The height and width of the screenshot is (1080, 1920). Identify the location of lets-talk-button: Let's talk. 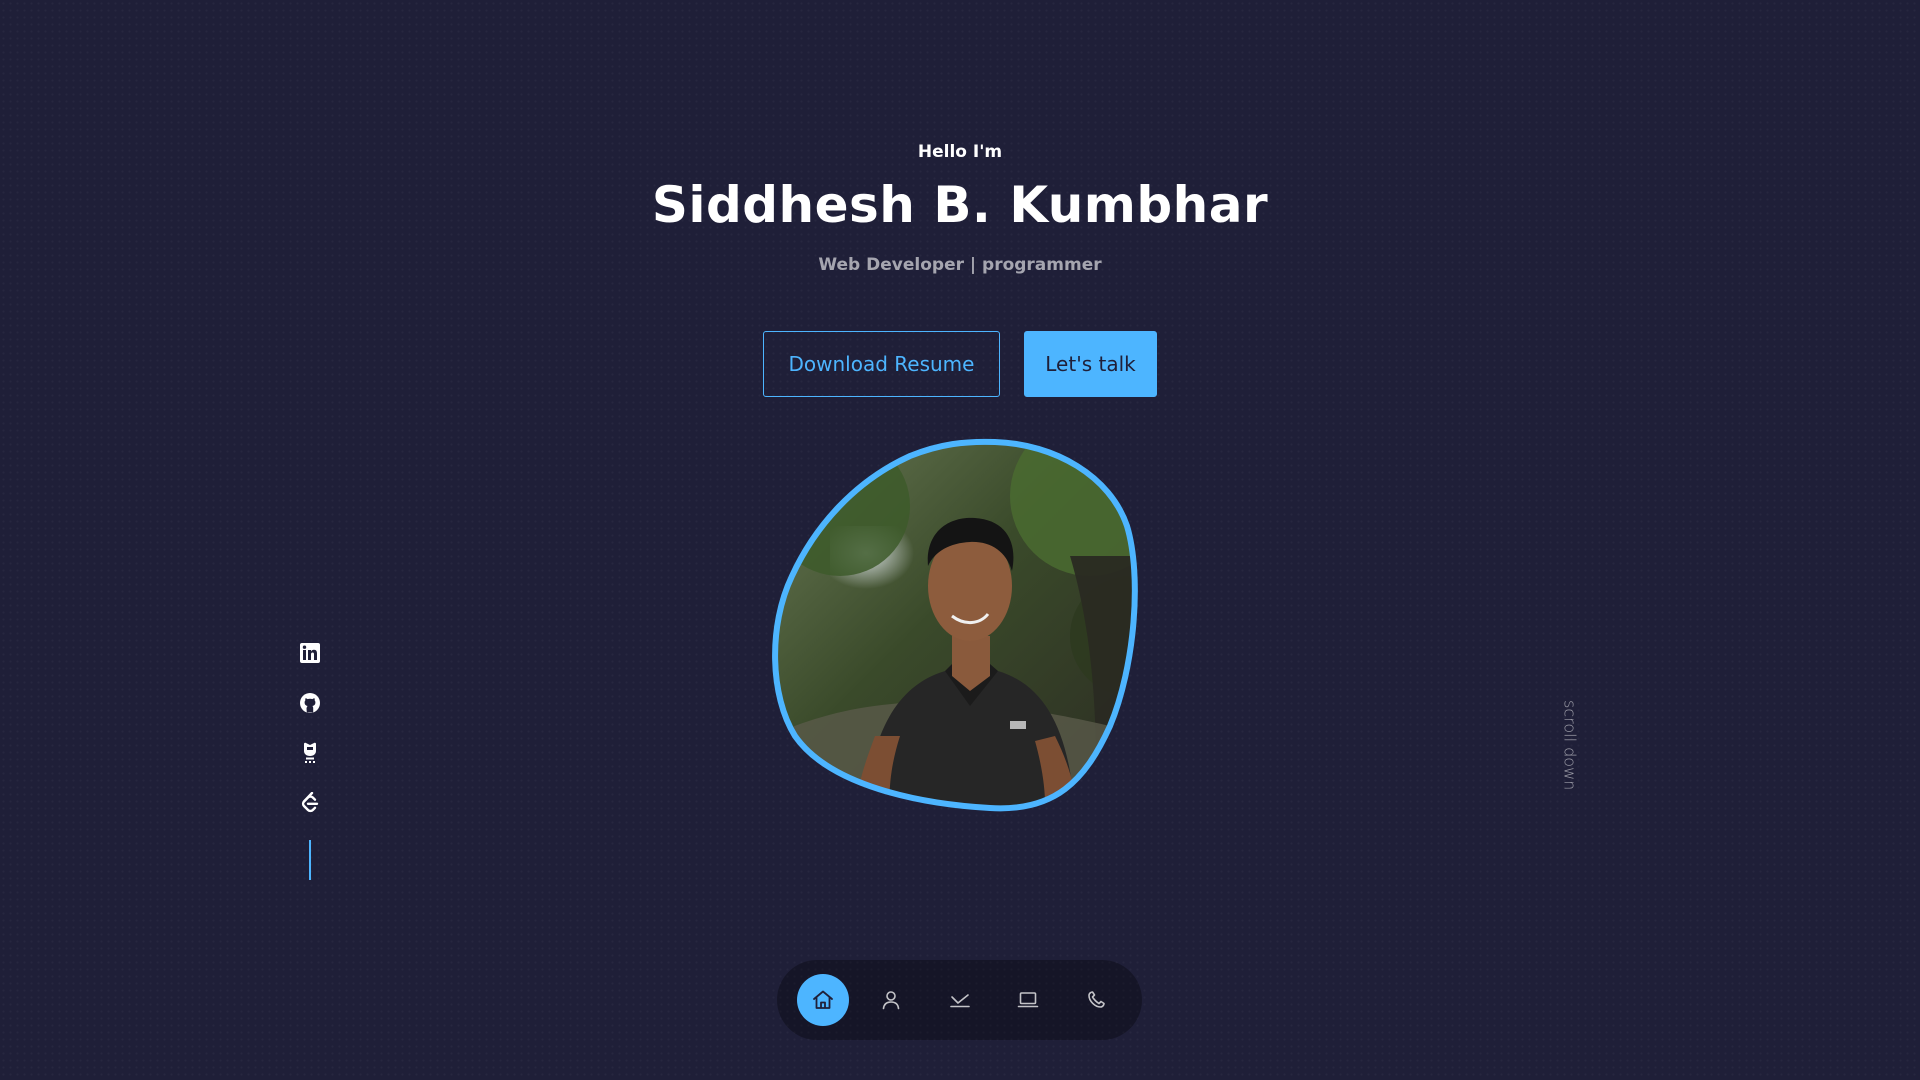
(1090, 364).